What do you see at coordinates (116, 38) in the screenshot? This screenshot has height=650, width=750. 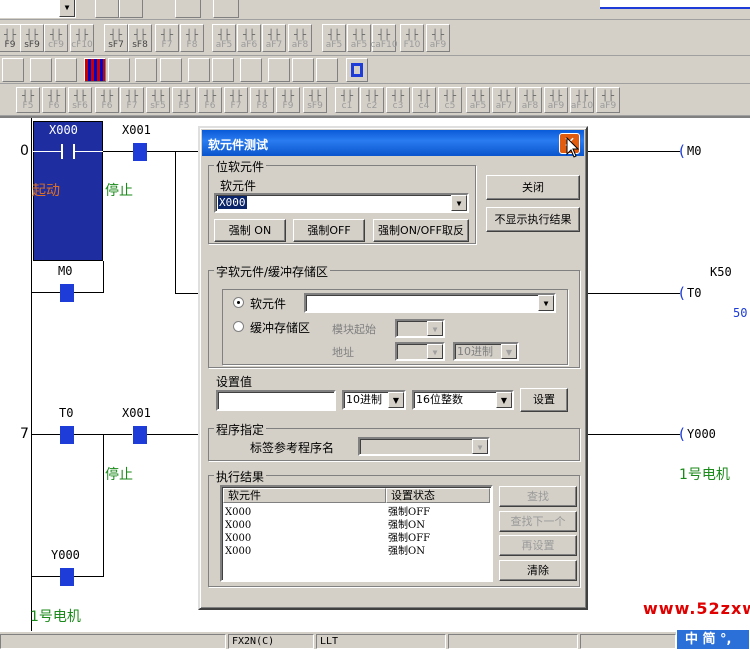 I see `function-key-button: ┤├ sF7` at bounding box center [116, 38].